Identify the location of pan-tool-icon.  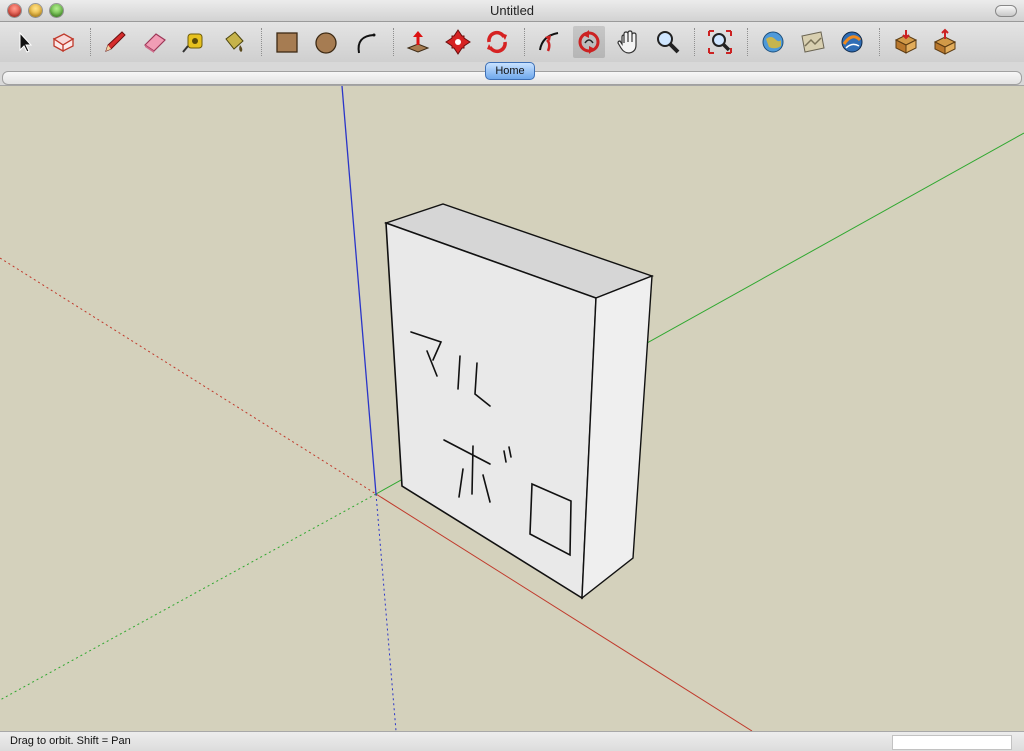
(627, 42).